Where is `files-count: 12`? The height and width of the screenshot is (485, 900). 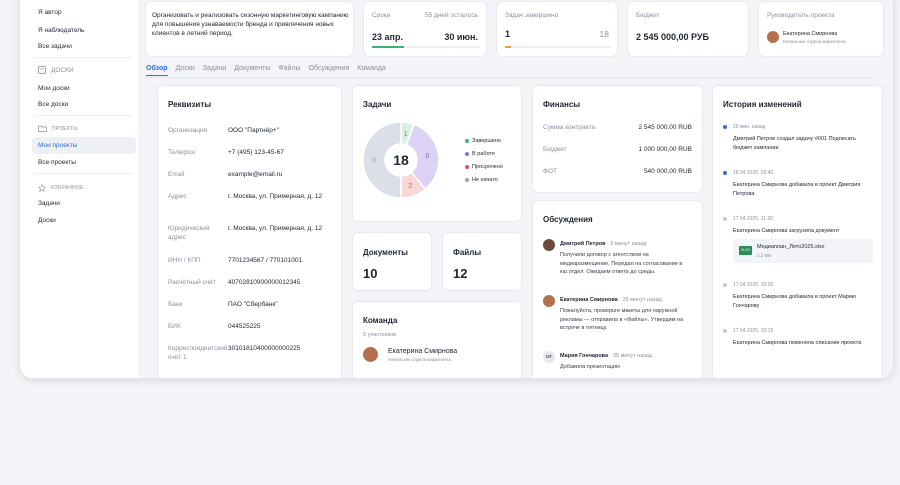
files-count: 12 is located at coordinates (460, 273).